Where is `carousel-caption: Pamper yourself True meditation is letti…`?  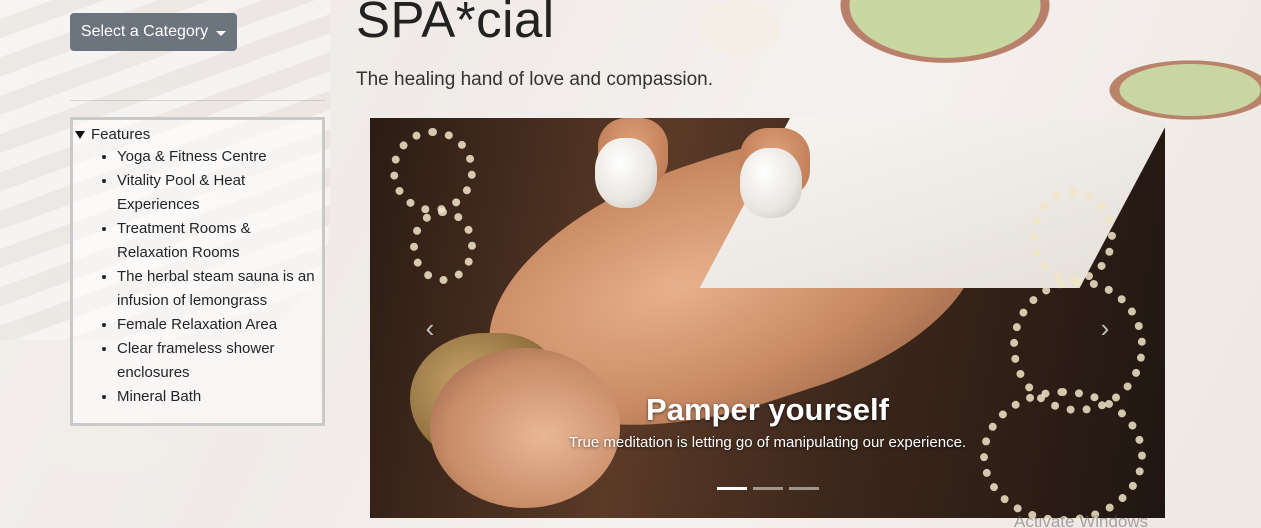
carousel-caption: Pamper yourself True meditation is letti… is located at coordinates (767, 421).